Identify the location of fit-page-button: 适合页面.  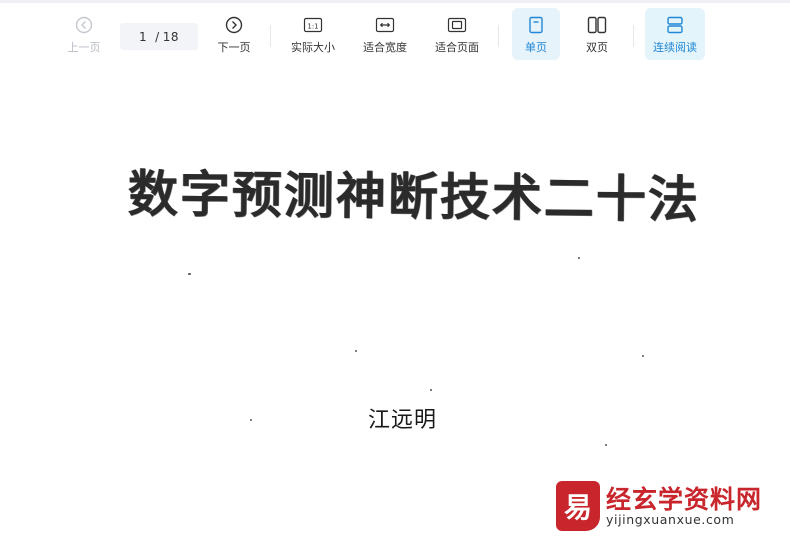
(457, 34).